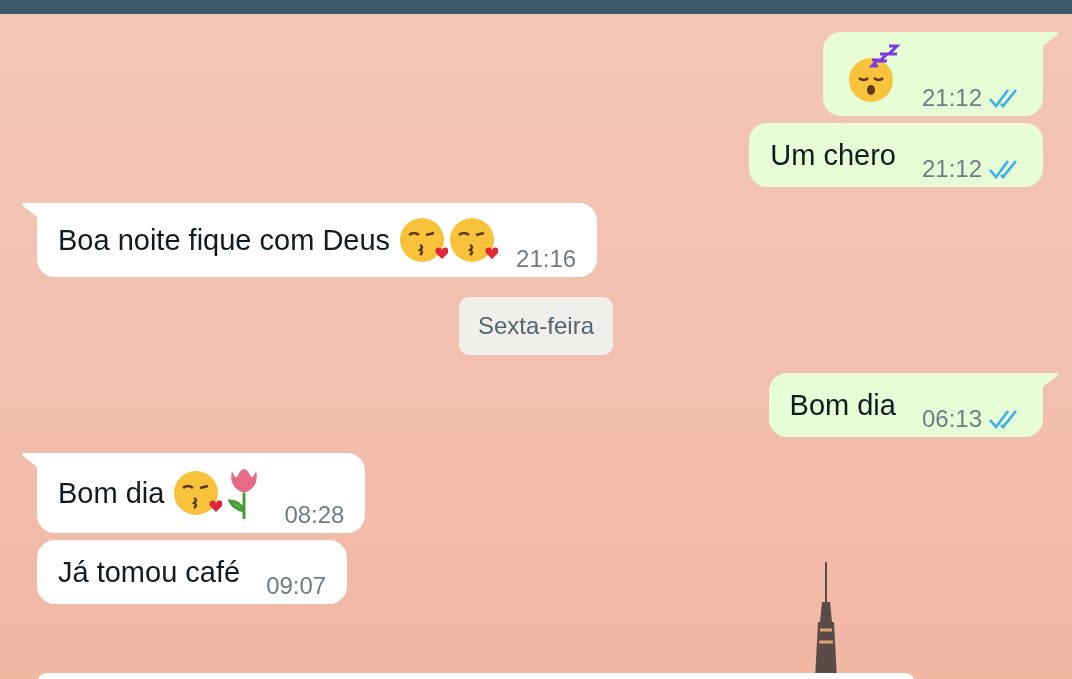 The width and height of the screenshot is (1072, 679). Describe the element at coordinates (296, 586) in the screenshot. I see `message-time: 09:07` at that location.